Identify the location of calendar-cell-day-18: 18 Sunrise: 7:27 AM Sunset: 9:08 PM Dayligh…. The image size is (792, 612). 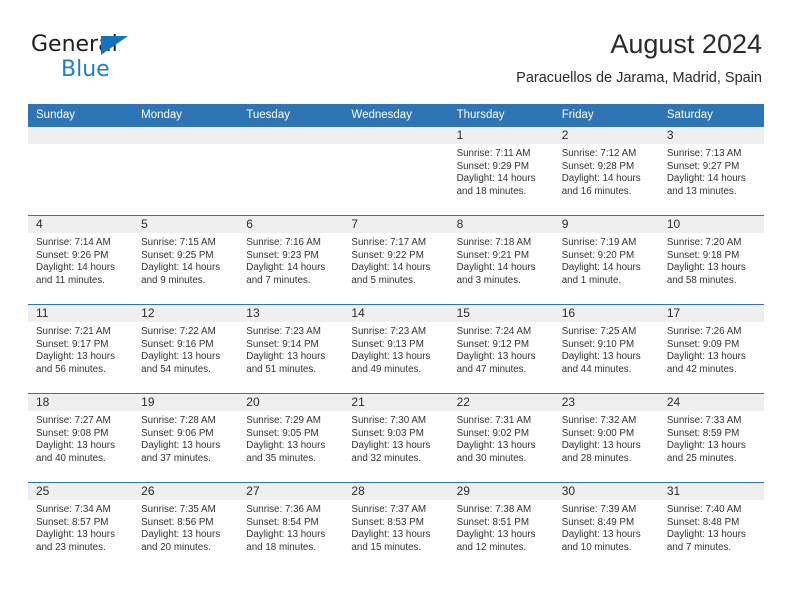
(81, 438).